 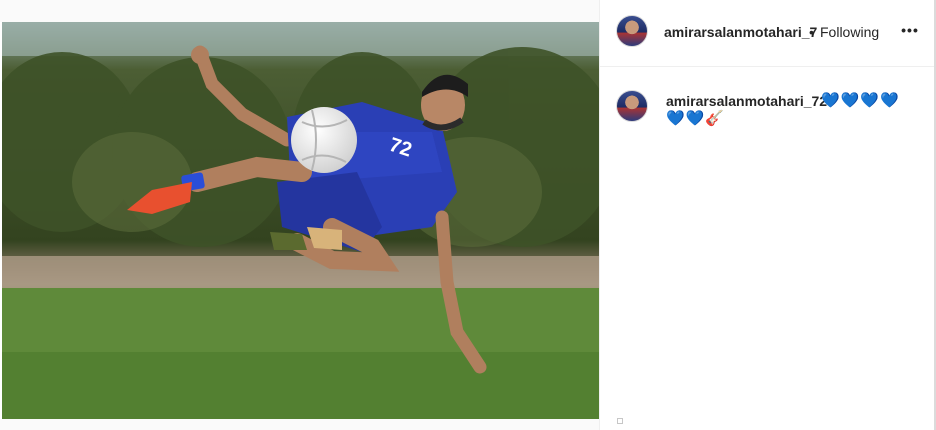 I want to click on scroll-indicator, so click(x=620, y=421).